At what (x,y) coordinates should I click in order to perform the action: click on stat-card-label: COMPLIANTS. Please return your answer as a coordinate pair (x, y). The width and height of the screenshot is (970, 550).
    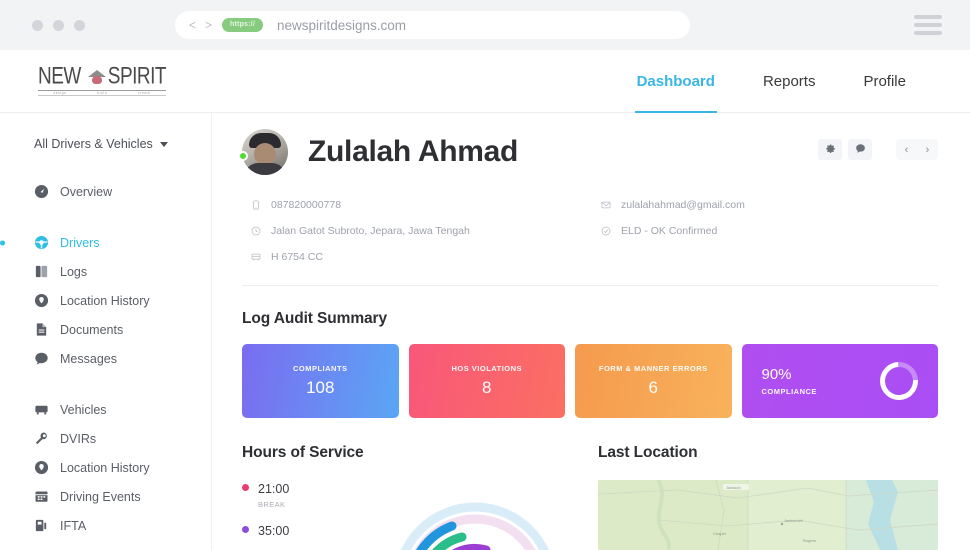
    Looking at the image, I should click on (320, 368).